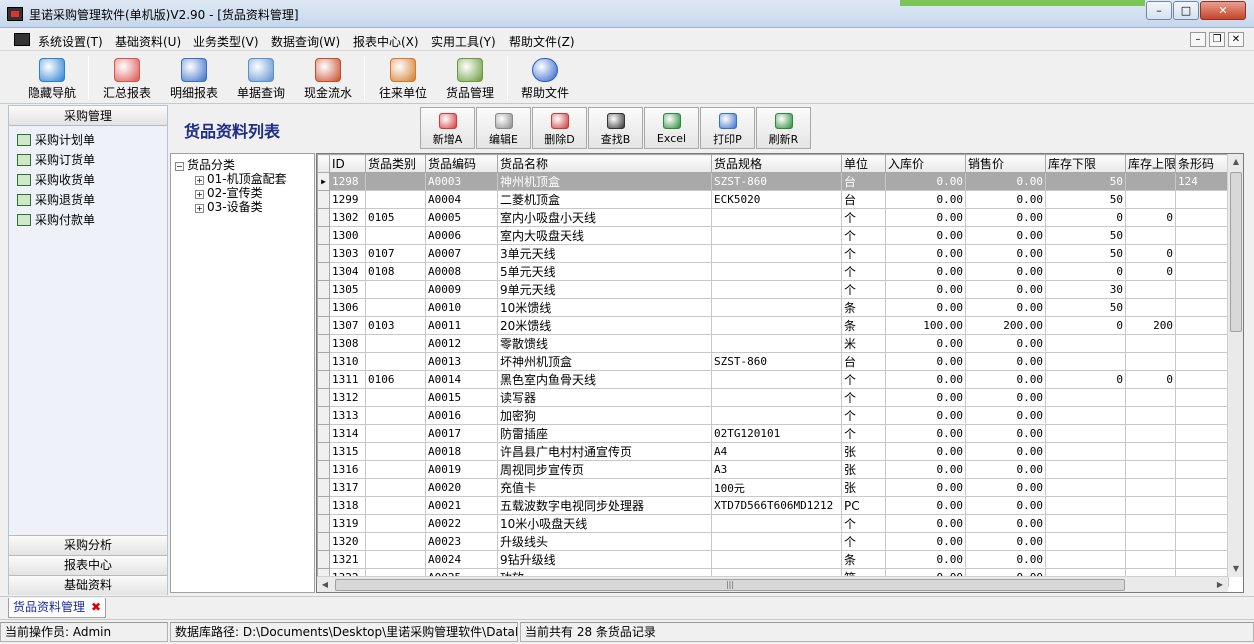 This screenshot has width=1254, height=644. What do you see at coordinates (604, 235) in the screenshot?
I see `cell-name: 室内大吸盘天线` at bounding box center [604, 235].